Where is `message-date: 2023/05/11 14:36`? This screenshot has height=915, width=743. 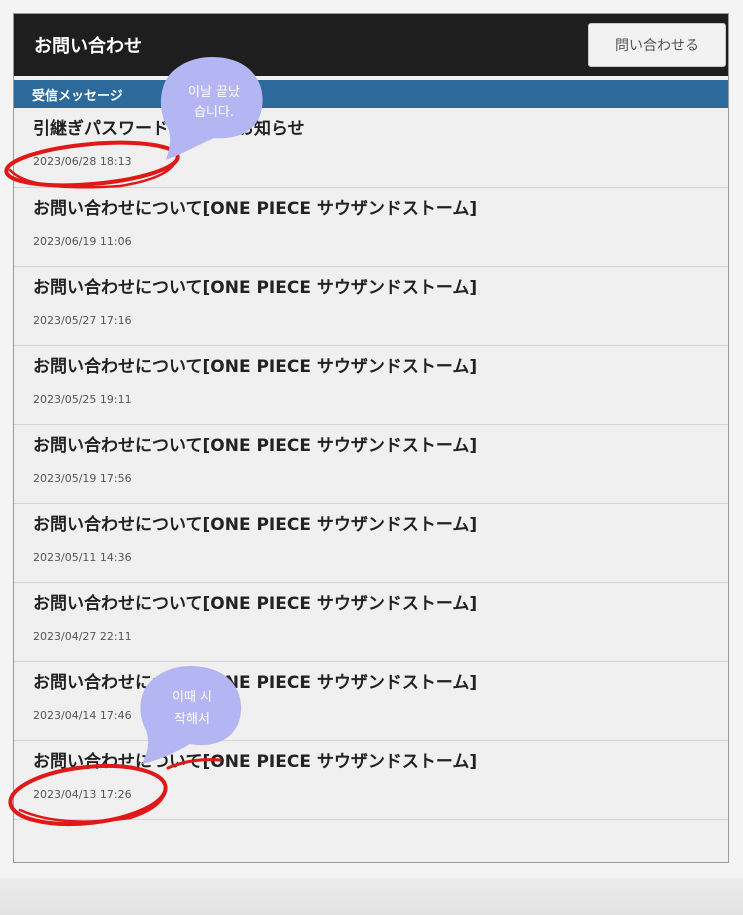 message-date: 2023/05/11 14:36 is located at coordinates (82, 557).